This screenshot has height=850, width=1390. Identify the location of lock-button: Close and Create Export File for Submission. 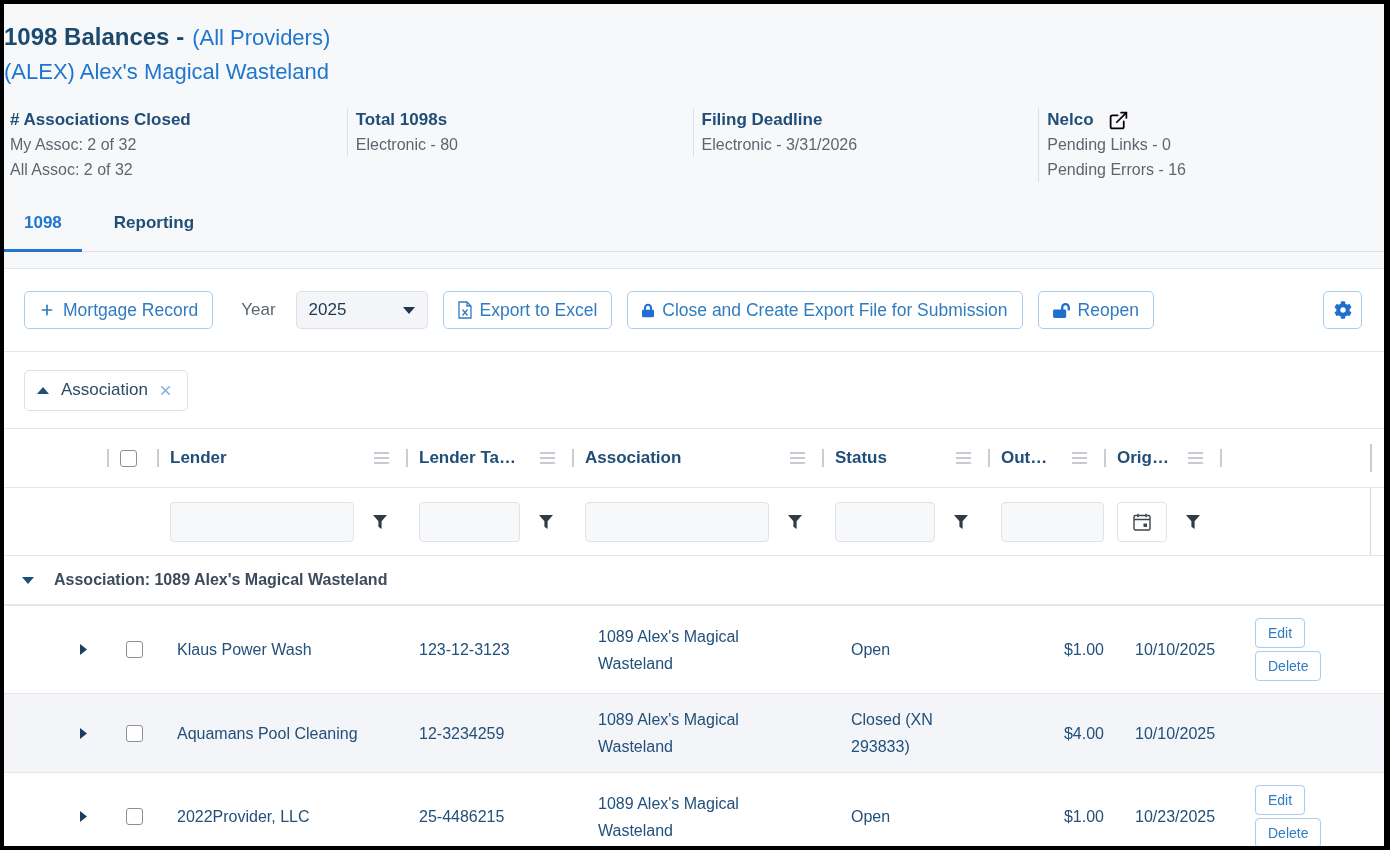
(825, 310).